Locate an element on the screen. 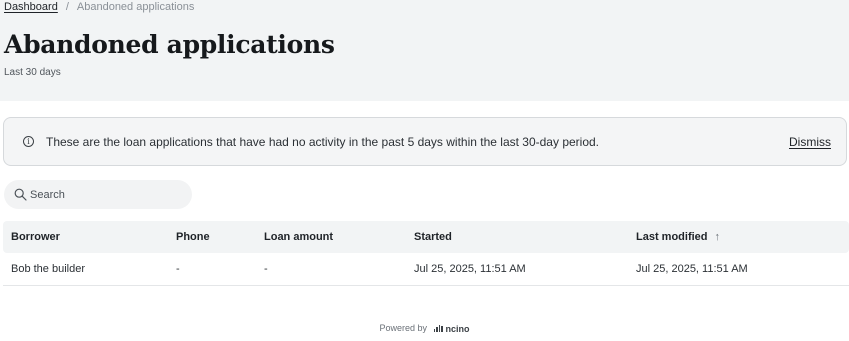  search-icon is located at coordinates (20, 194).